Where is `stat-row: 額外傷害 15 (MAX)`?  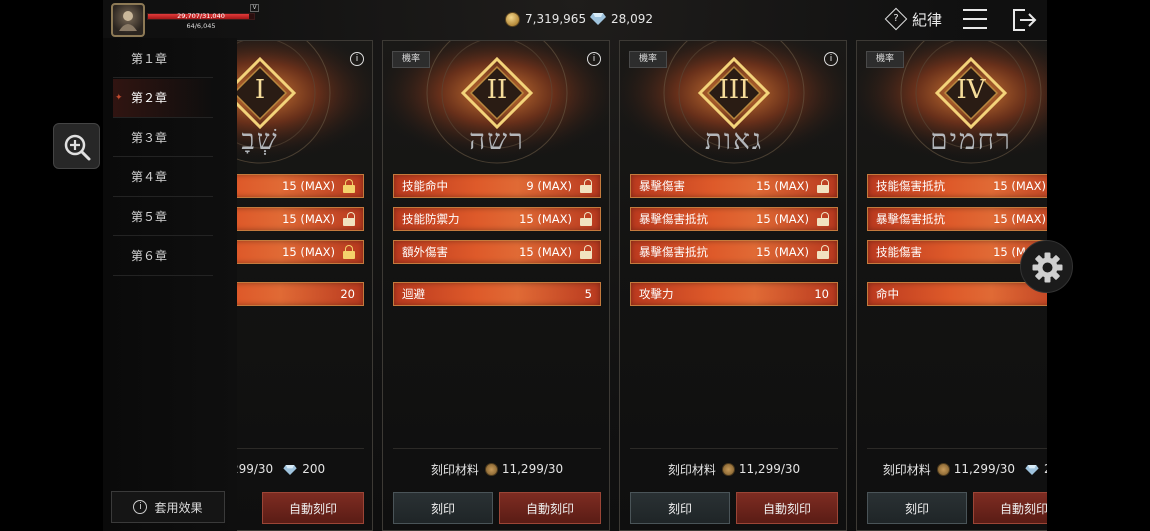
stat-row: 額外傷害 15 (MAX) is located at coordinates (497, 252).